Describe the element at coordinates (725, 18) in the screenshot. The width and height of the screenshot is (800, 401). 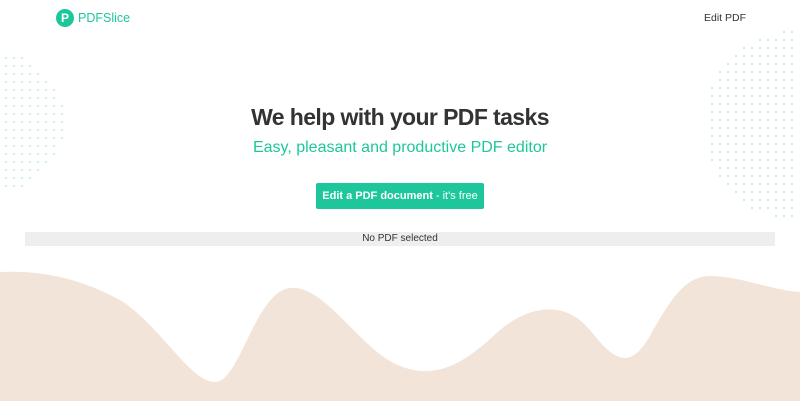
I see `nav-edit-pdf-link: Edit PDF` at that location.